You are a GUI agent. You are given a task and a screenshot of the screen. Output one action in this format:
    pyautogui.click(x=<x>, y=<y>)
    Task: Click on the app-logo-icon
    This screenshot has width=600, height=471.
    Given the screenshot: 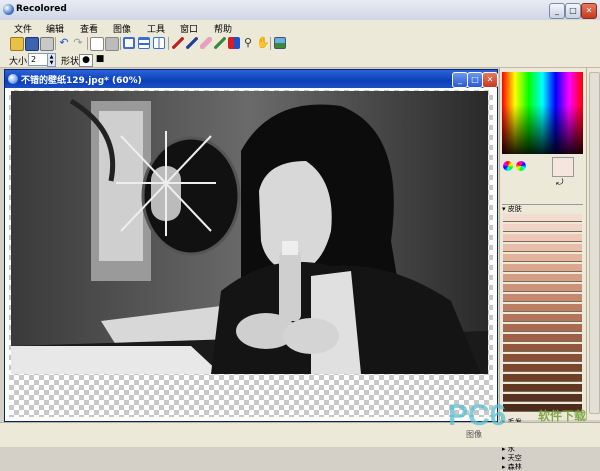 What is the action you would take?
    pyautogui.click(x=8, y=9)
    